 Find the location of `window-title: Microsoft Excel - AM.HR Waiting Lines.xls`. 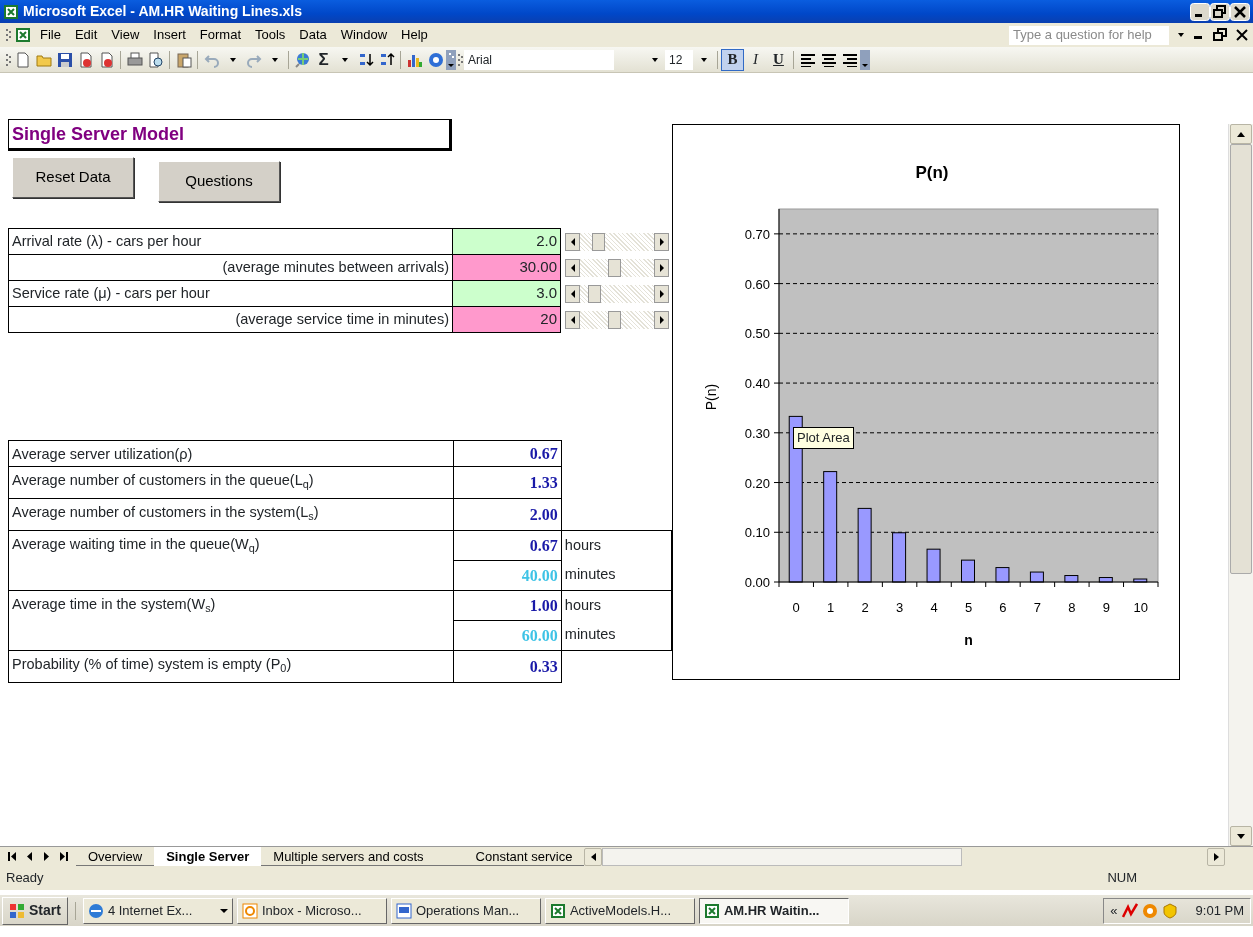

window-title: Microsoft Excel - AM.HR Waiting Lines.xls is located at coordinates (162, 11).